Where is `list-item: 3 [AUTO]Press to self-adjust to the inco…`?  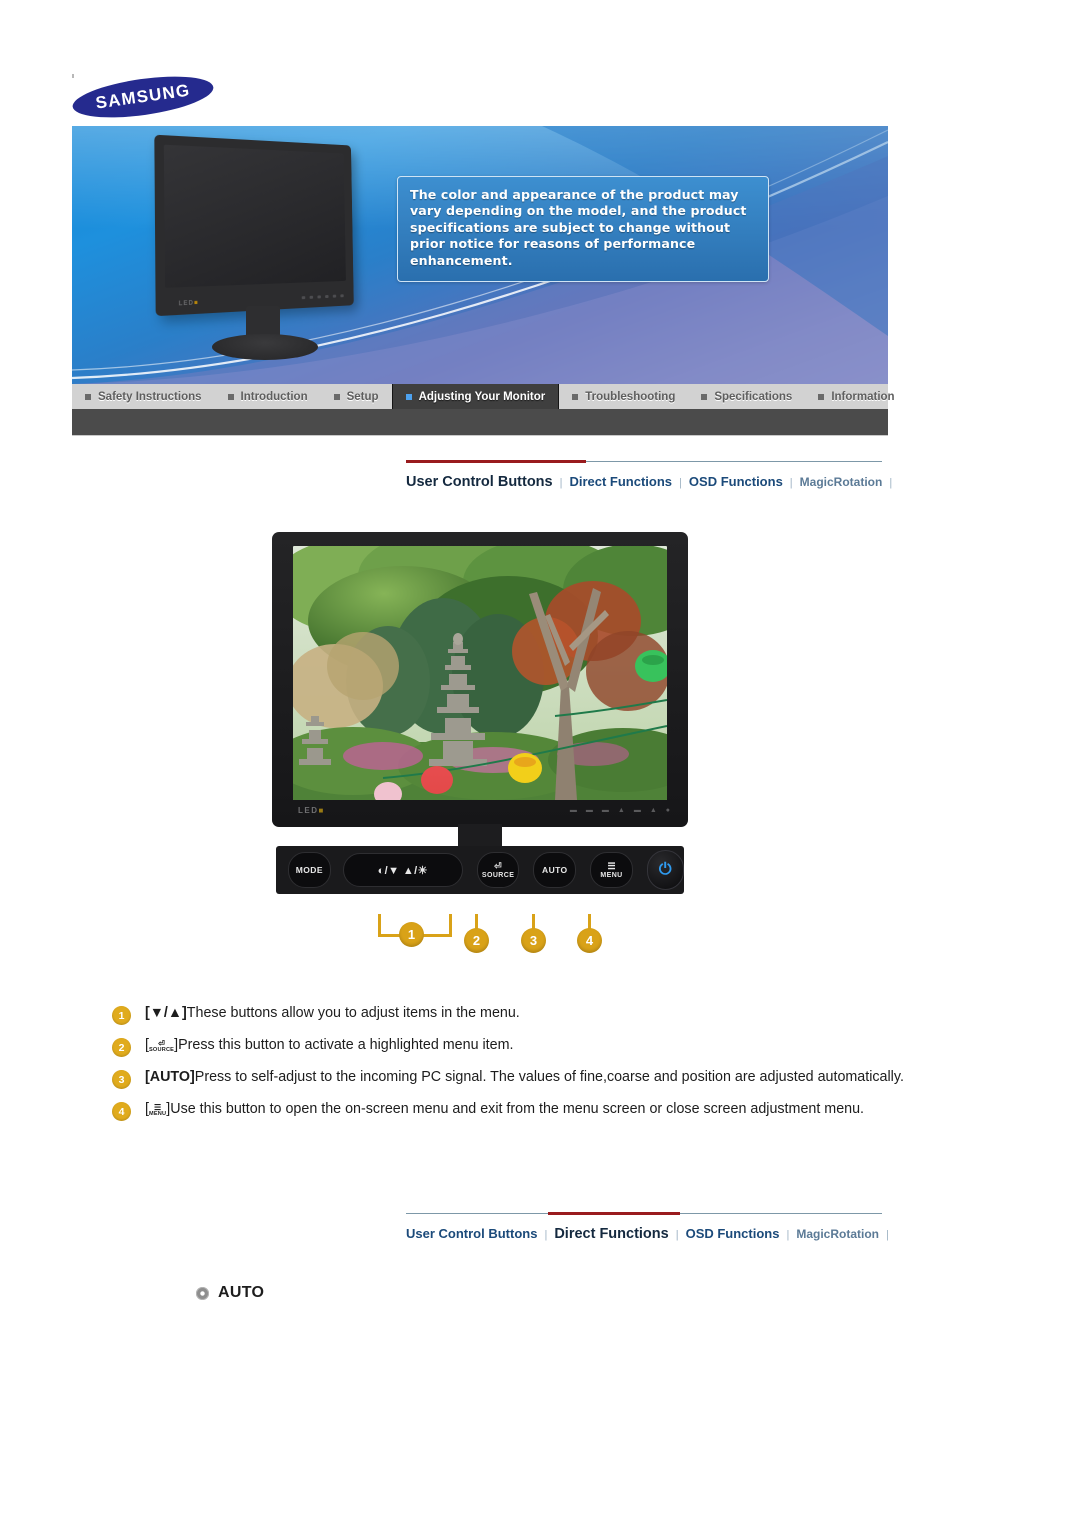 list-item: 3 [AUTO]Press to self-adjust to the inco… is located at coordinates (512, 1078).